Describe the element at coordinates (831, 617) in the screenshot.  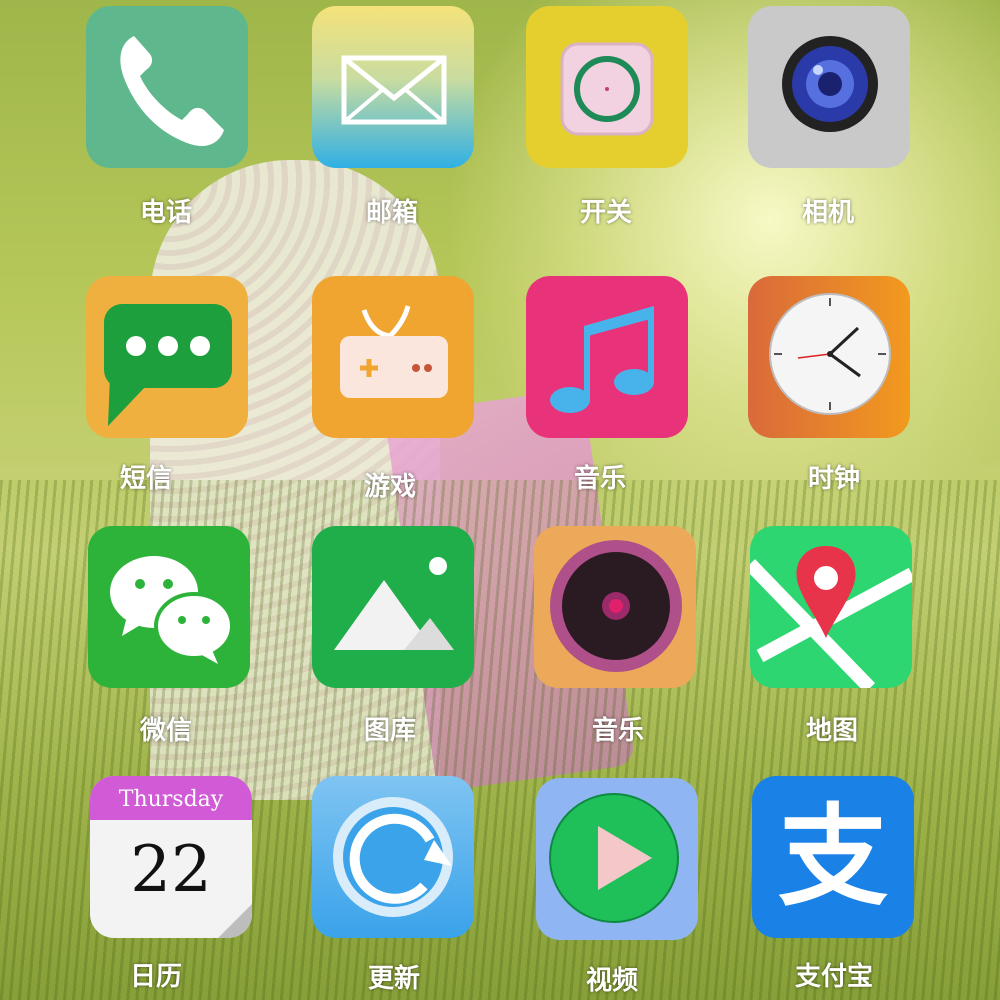
I see `map-pin-icon` at that location.